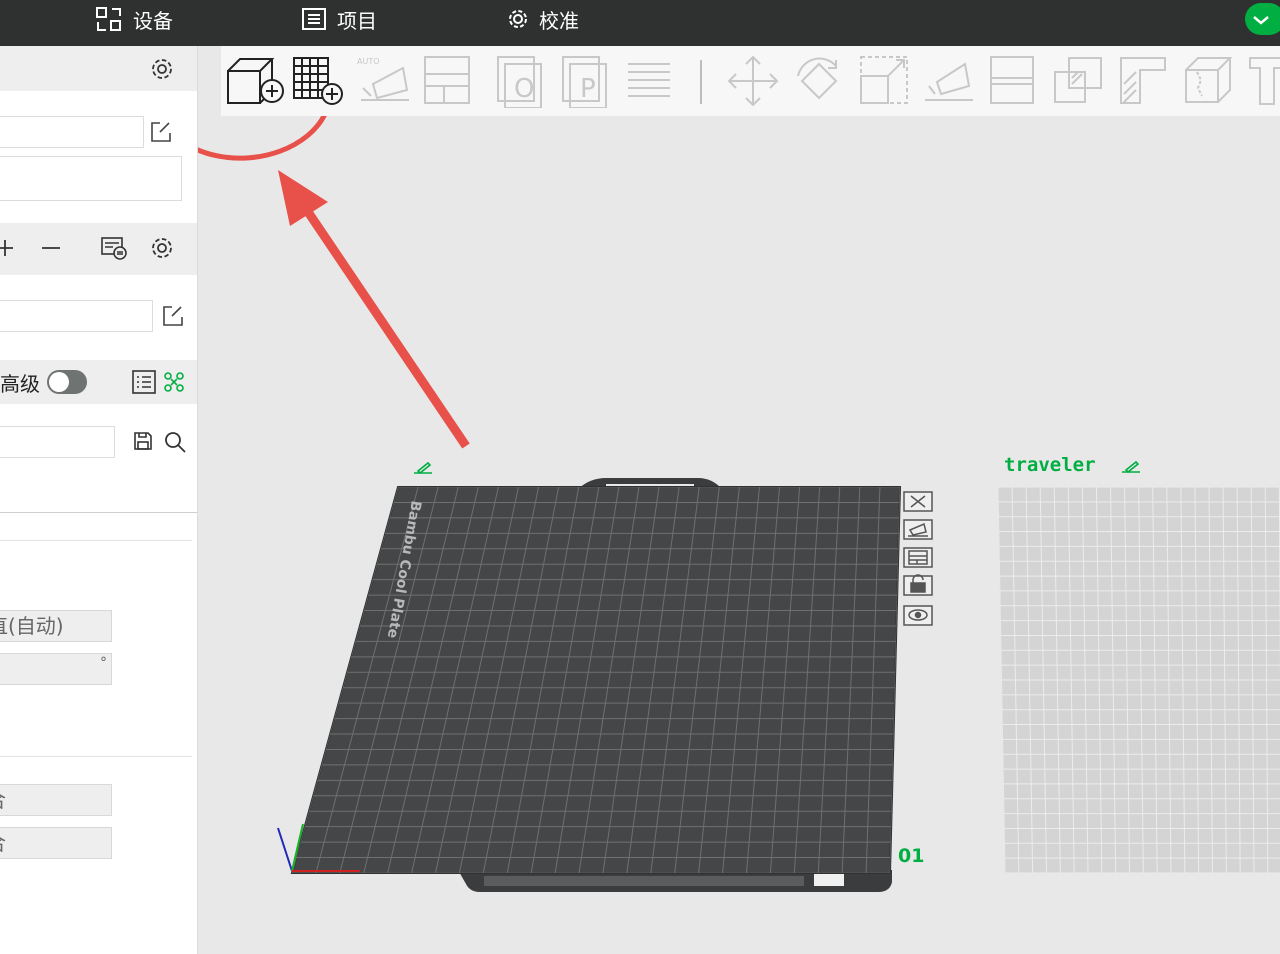 The height and width of the screenshot is (954, 1280). I want to click on split-objects-icon: O, so click(520, 81).